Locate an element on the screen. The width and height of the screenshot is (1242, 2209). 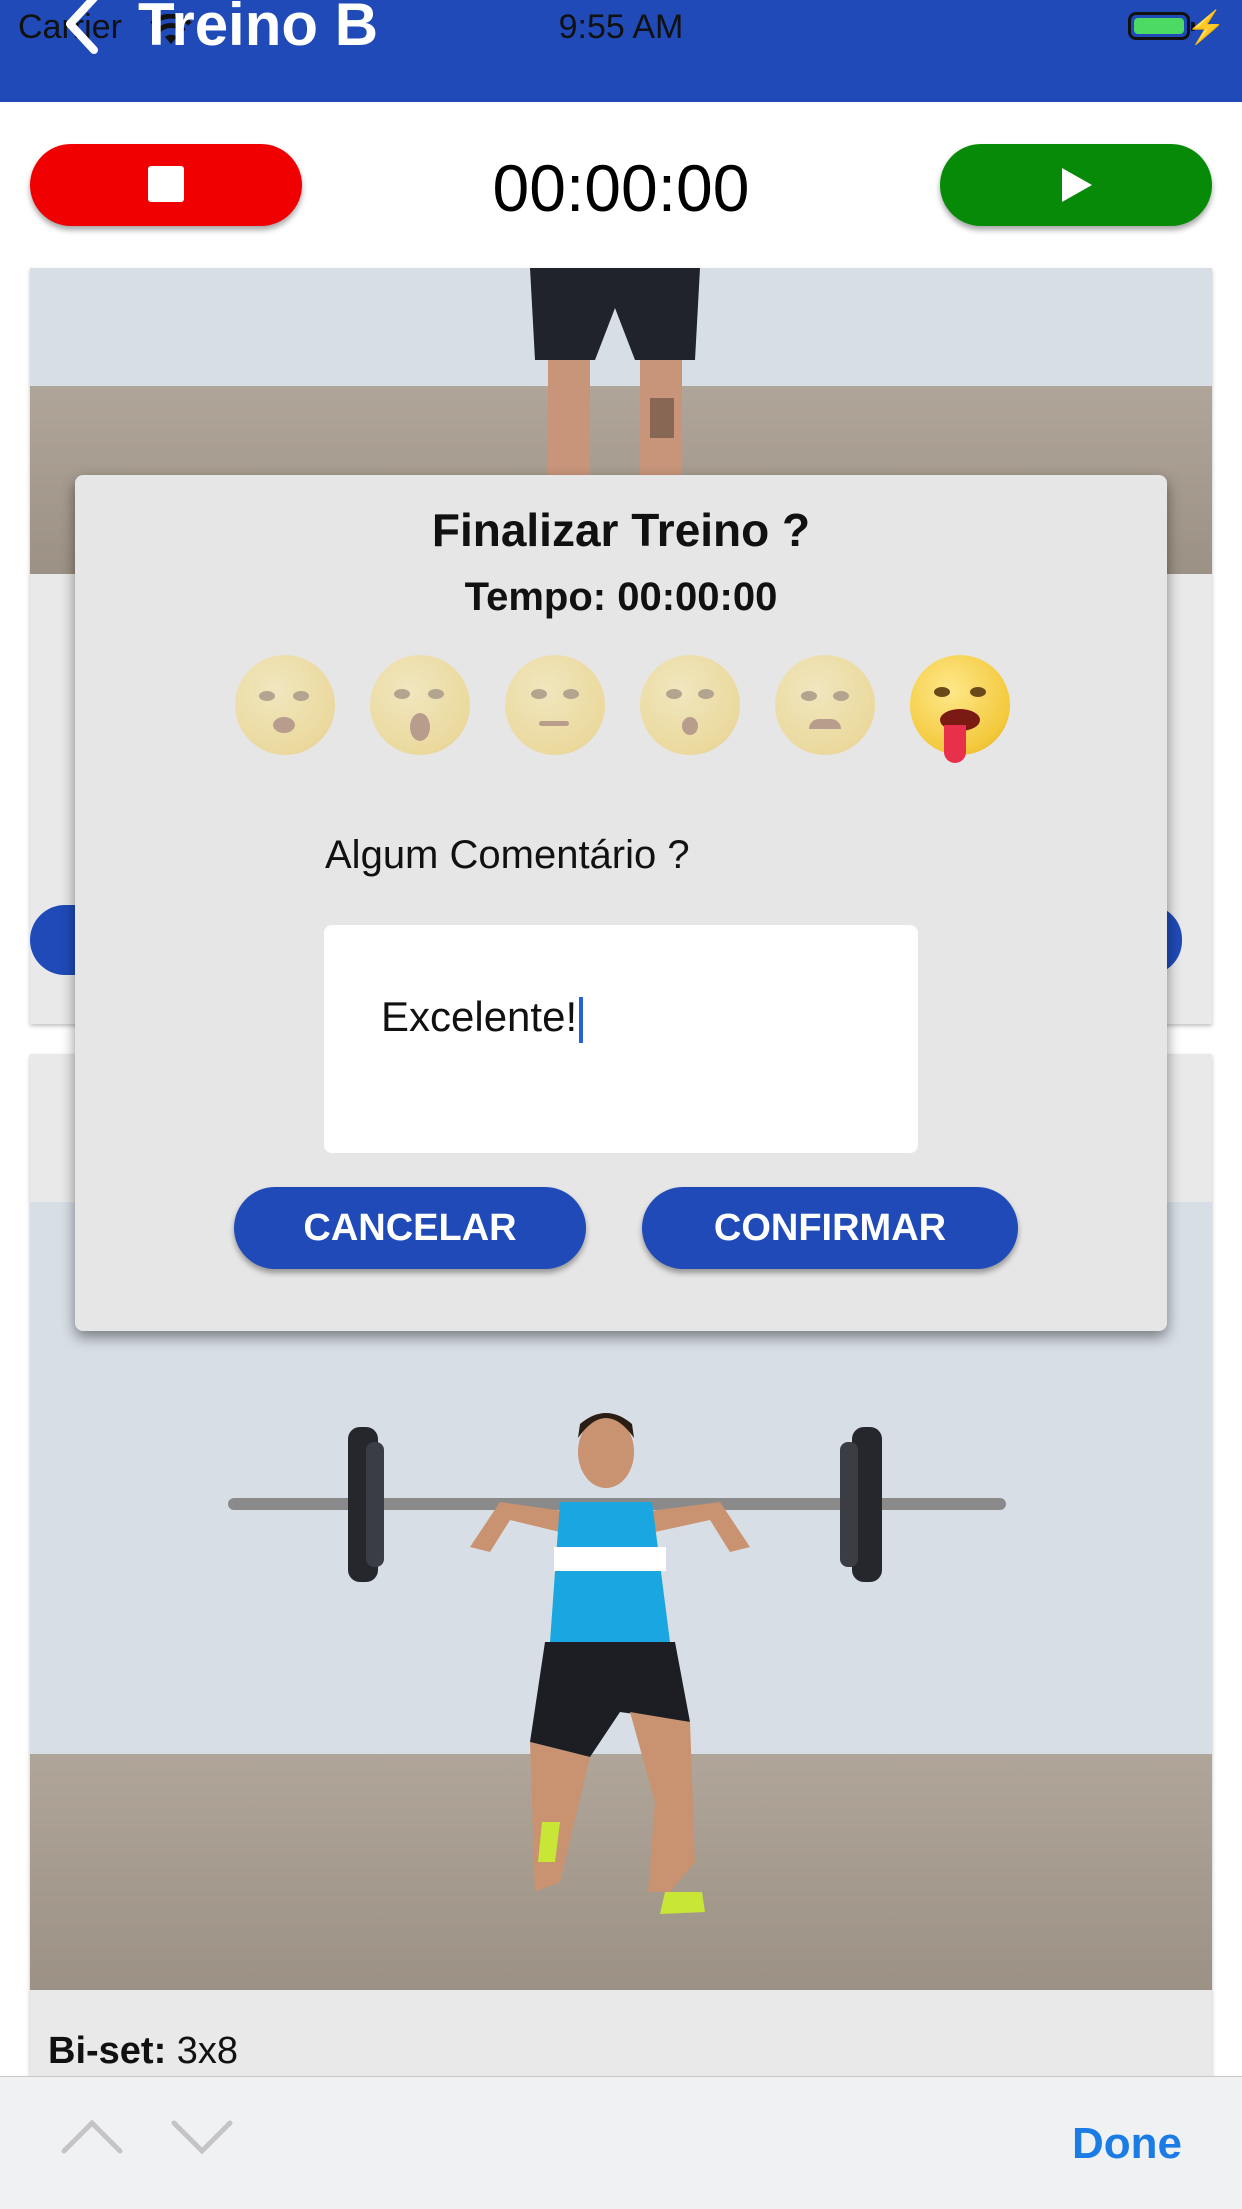
dialog-time: Tempo: 00:00:00 is located at coordinates (621, 597).